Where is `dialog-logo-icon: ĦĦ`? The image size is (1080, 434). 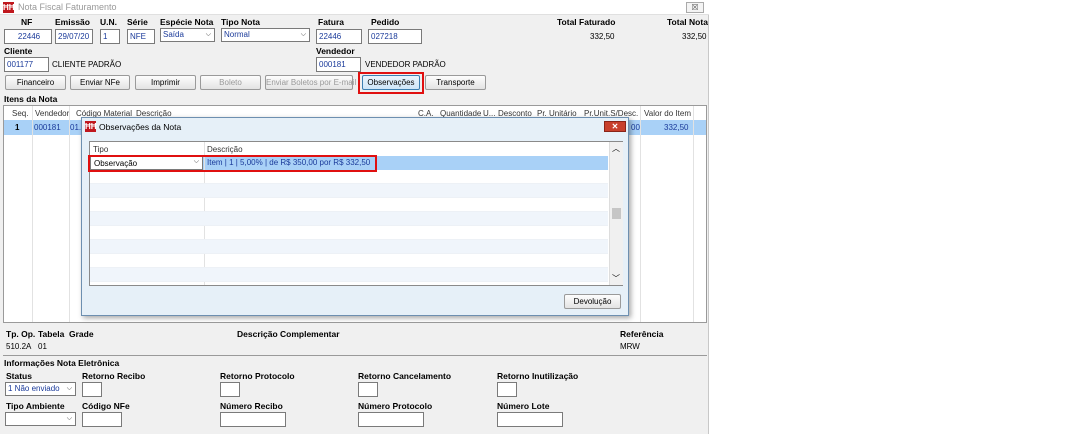
dialog-logo-icon: ĦĦ is located at coordinates (91, 126).